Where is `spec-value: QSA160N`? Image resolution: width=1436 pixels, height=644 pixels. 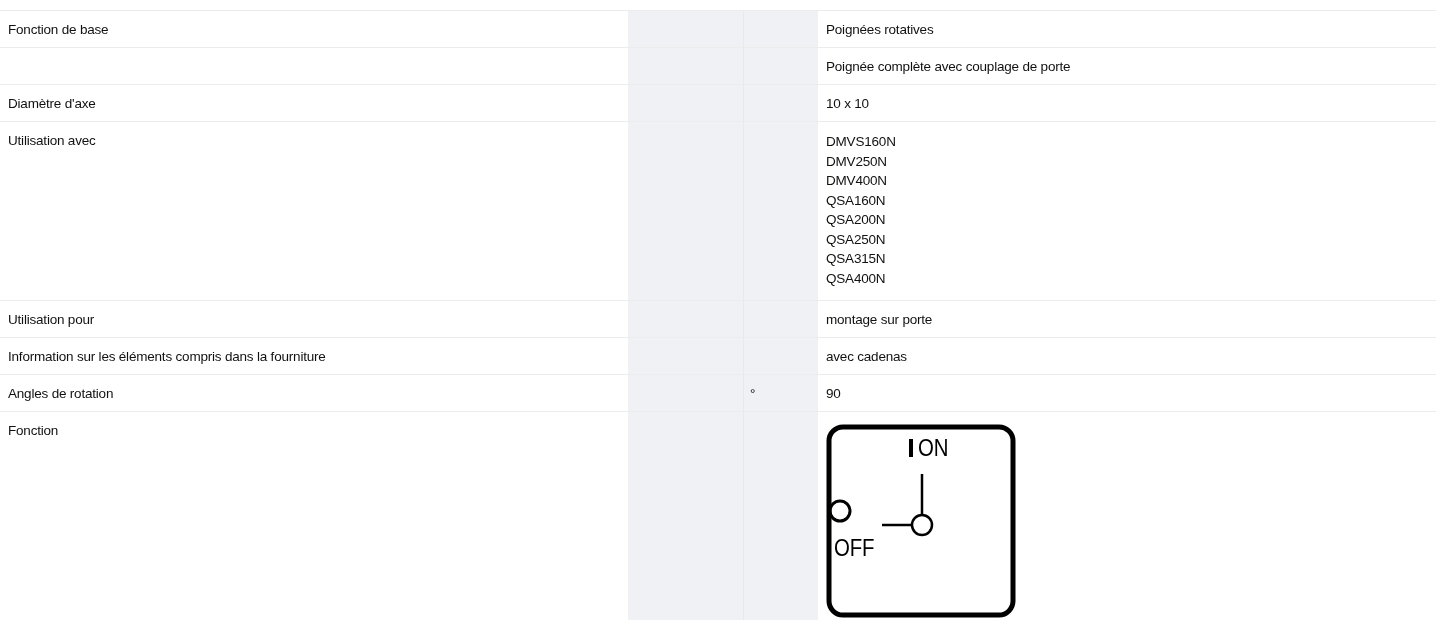
spec-value: QSA160N is located at coordinates (856, 200).